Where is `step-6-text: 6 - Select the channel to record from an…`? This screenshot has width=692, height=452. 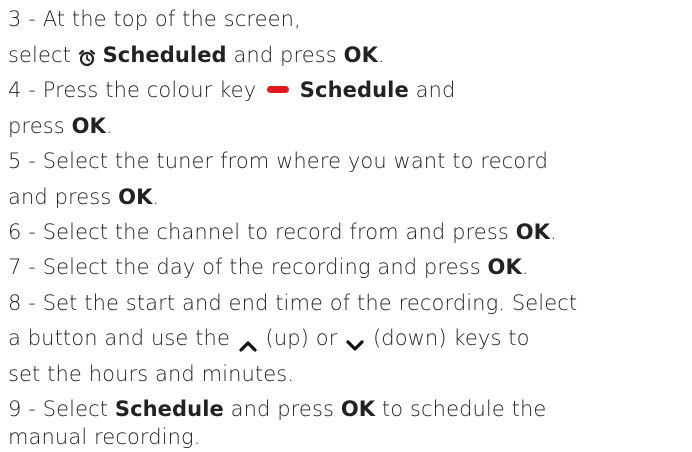
step-6-text: 6 - Select the channel to record from an… is located at coordinates (262, 232).